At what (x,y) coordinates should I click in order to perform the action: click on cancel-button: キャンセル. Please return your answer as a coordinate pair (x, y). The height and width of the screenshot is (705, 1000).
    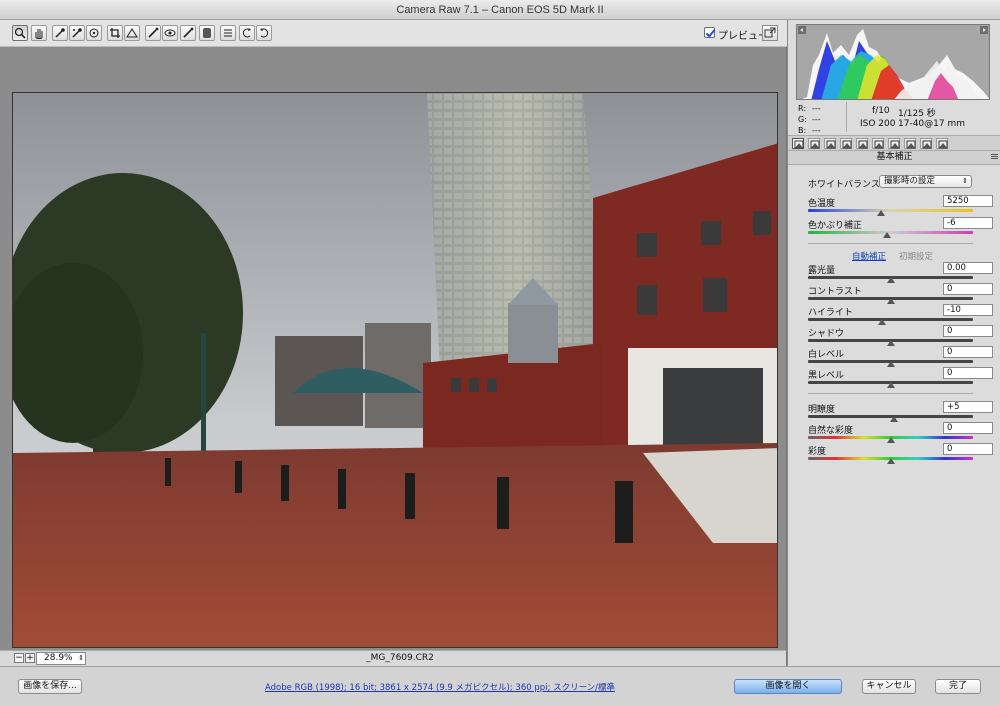
    Looking at the image, I should click on (889, 686).